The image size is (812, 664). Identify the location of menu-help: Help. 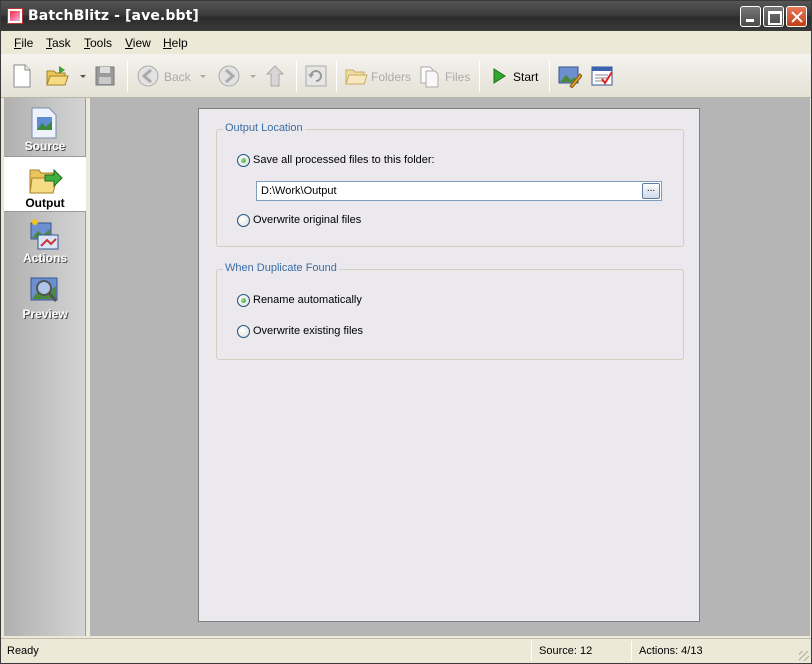
(175, 43).